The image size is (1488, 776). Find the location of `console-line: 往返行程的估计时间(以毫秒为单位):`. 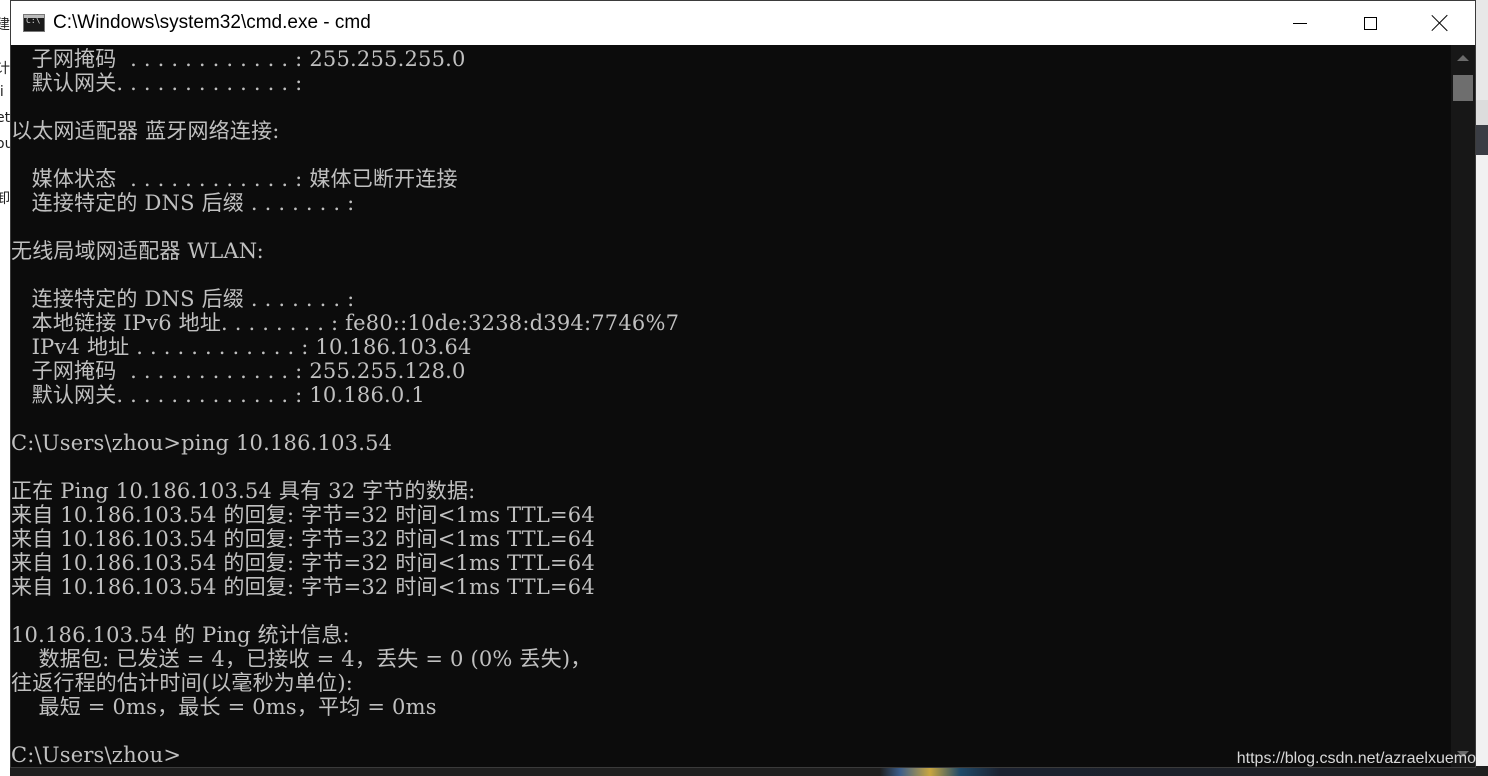

console-line: 往返行程的估计时间(以毫秒为单位): is located at coordinates (182, 683).